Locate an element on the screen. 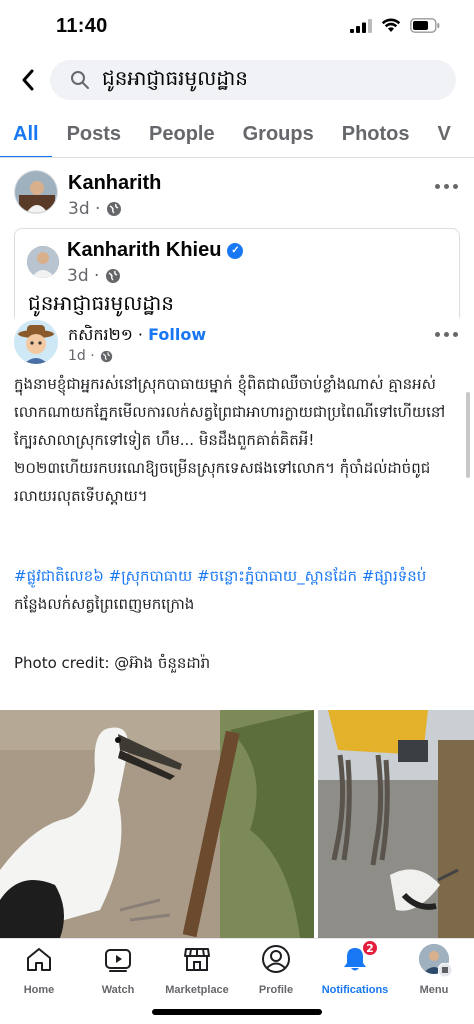 This screenshot has height=1024, width=474. watch-icon is located at coordinates (118, 960).